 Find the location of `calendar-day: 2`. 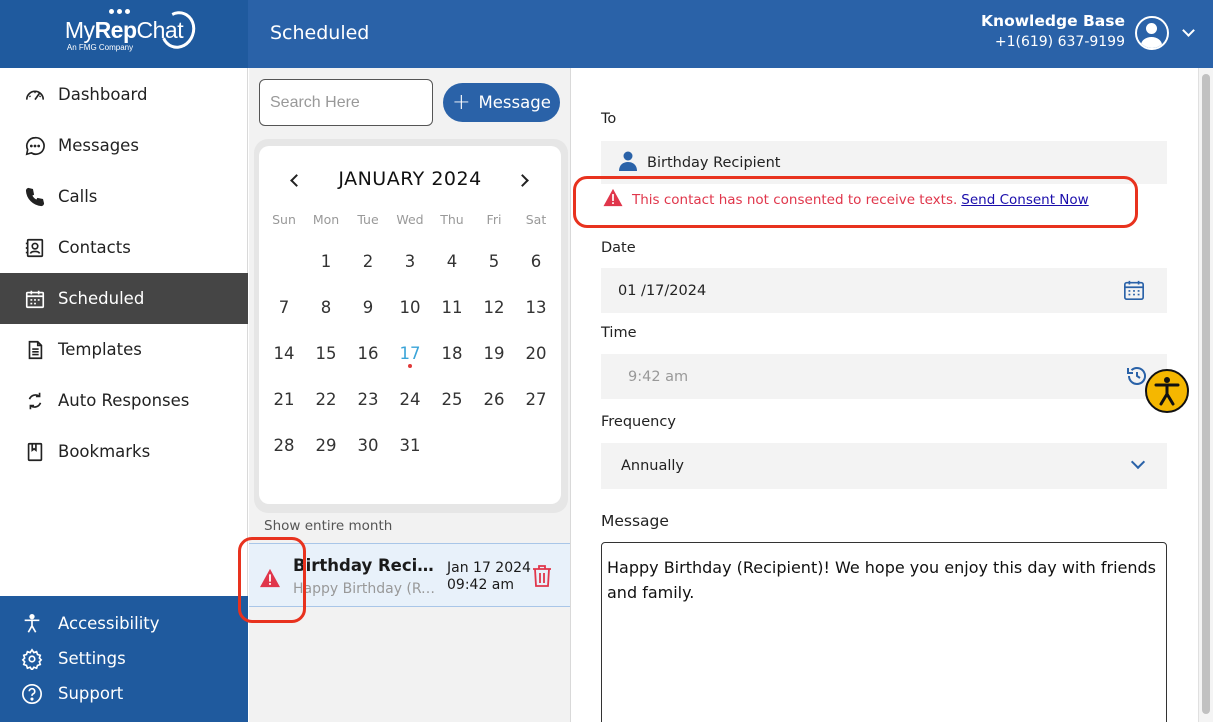

calendar-day: 2 is located at coordinates (368, 261).